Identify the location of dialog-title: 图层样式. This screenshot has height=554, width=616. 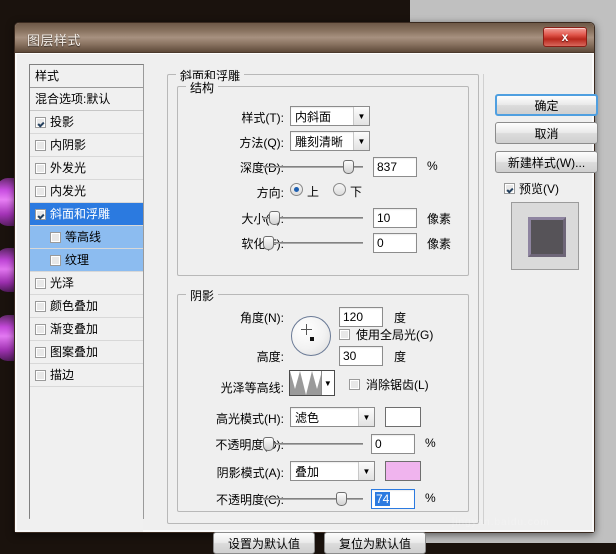
(54, 40).